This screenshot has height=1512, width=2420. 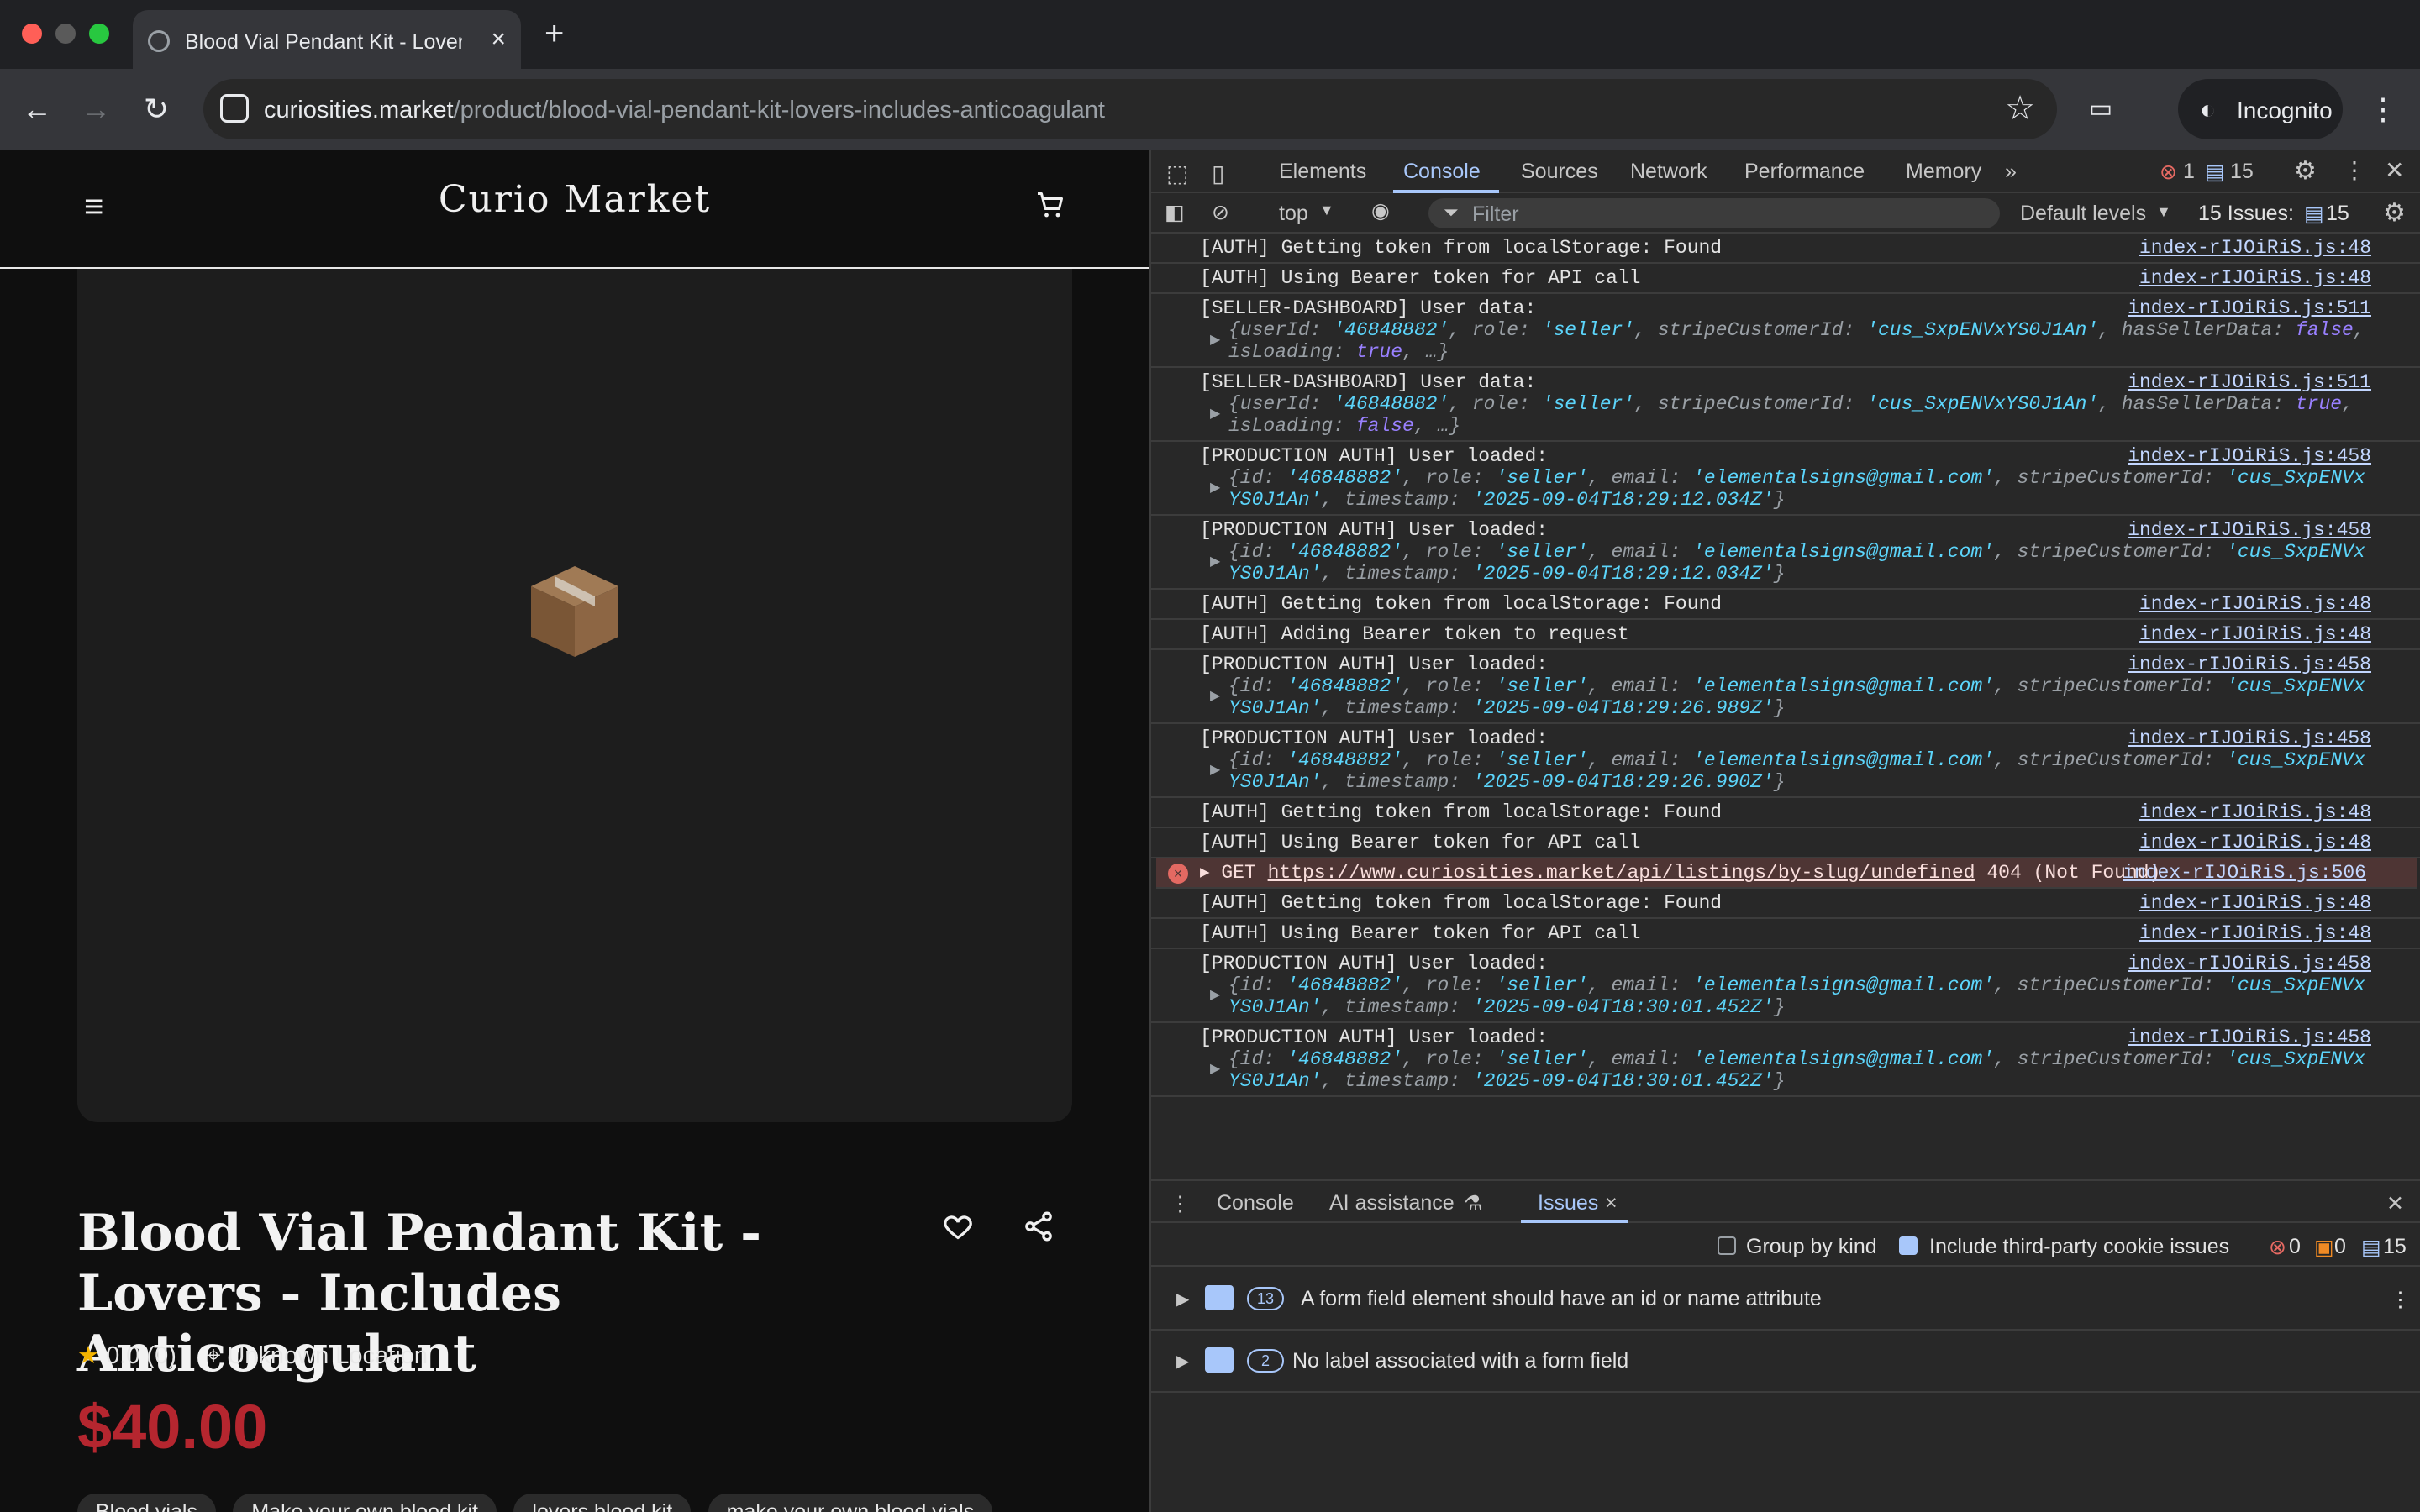 I want to click on close-tab-icon: ×, so click(x=498, y=39).